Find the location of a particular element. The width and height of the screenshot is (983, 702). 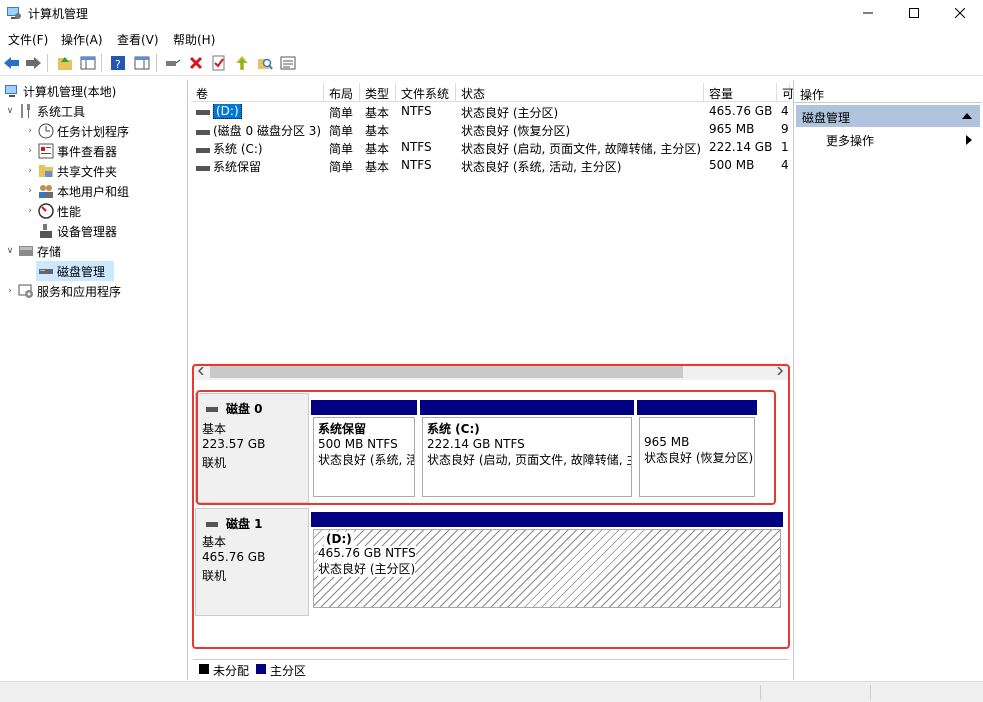

menu-view: 查看(V) is located at coordinates (138, 39).